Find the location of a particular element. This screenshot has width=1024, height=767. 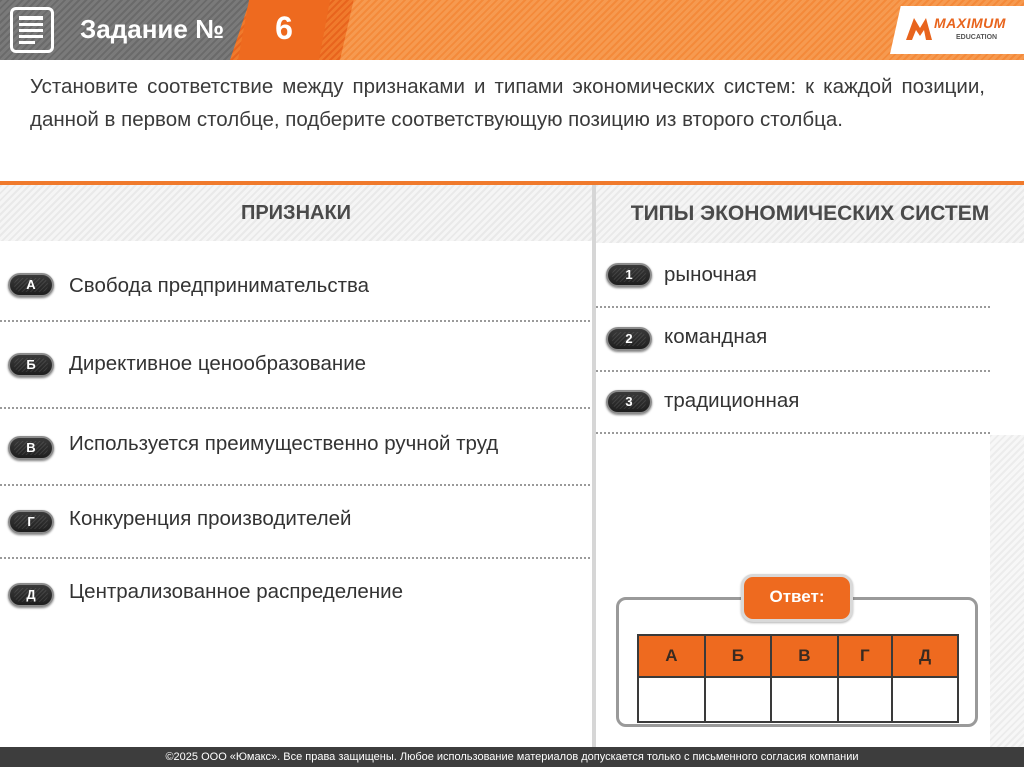

task-number-badge: 6 is located at coordinates (284, 30).